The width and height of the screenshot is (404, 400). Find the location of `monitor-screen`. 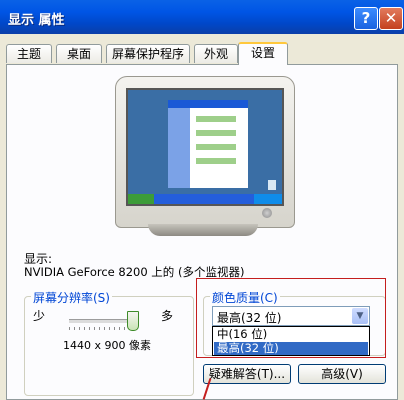

monitor-screen is located at coordinates (205, 147).